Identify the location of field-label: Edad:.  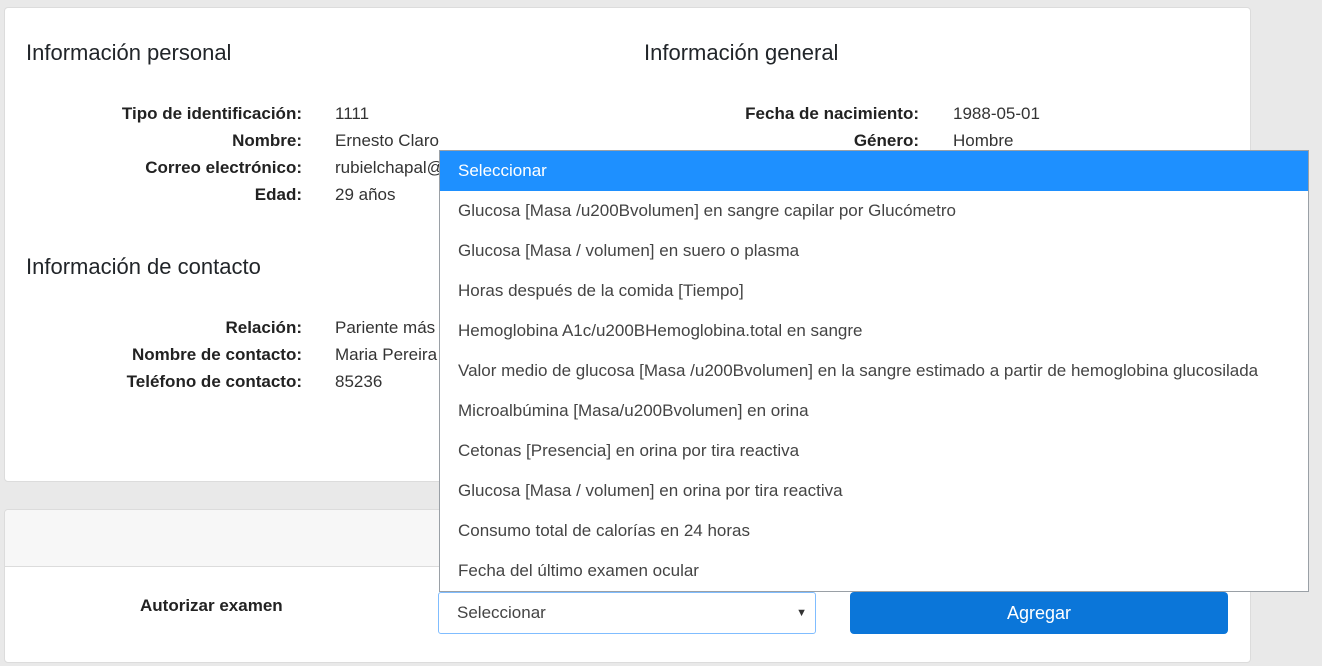
(278, 194).